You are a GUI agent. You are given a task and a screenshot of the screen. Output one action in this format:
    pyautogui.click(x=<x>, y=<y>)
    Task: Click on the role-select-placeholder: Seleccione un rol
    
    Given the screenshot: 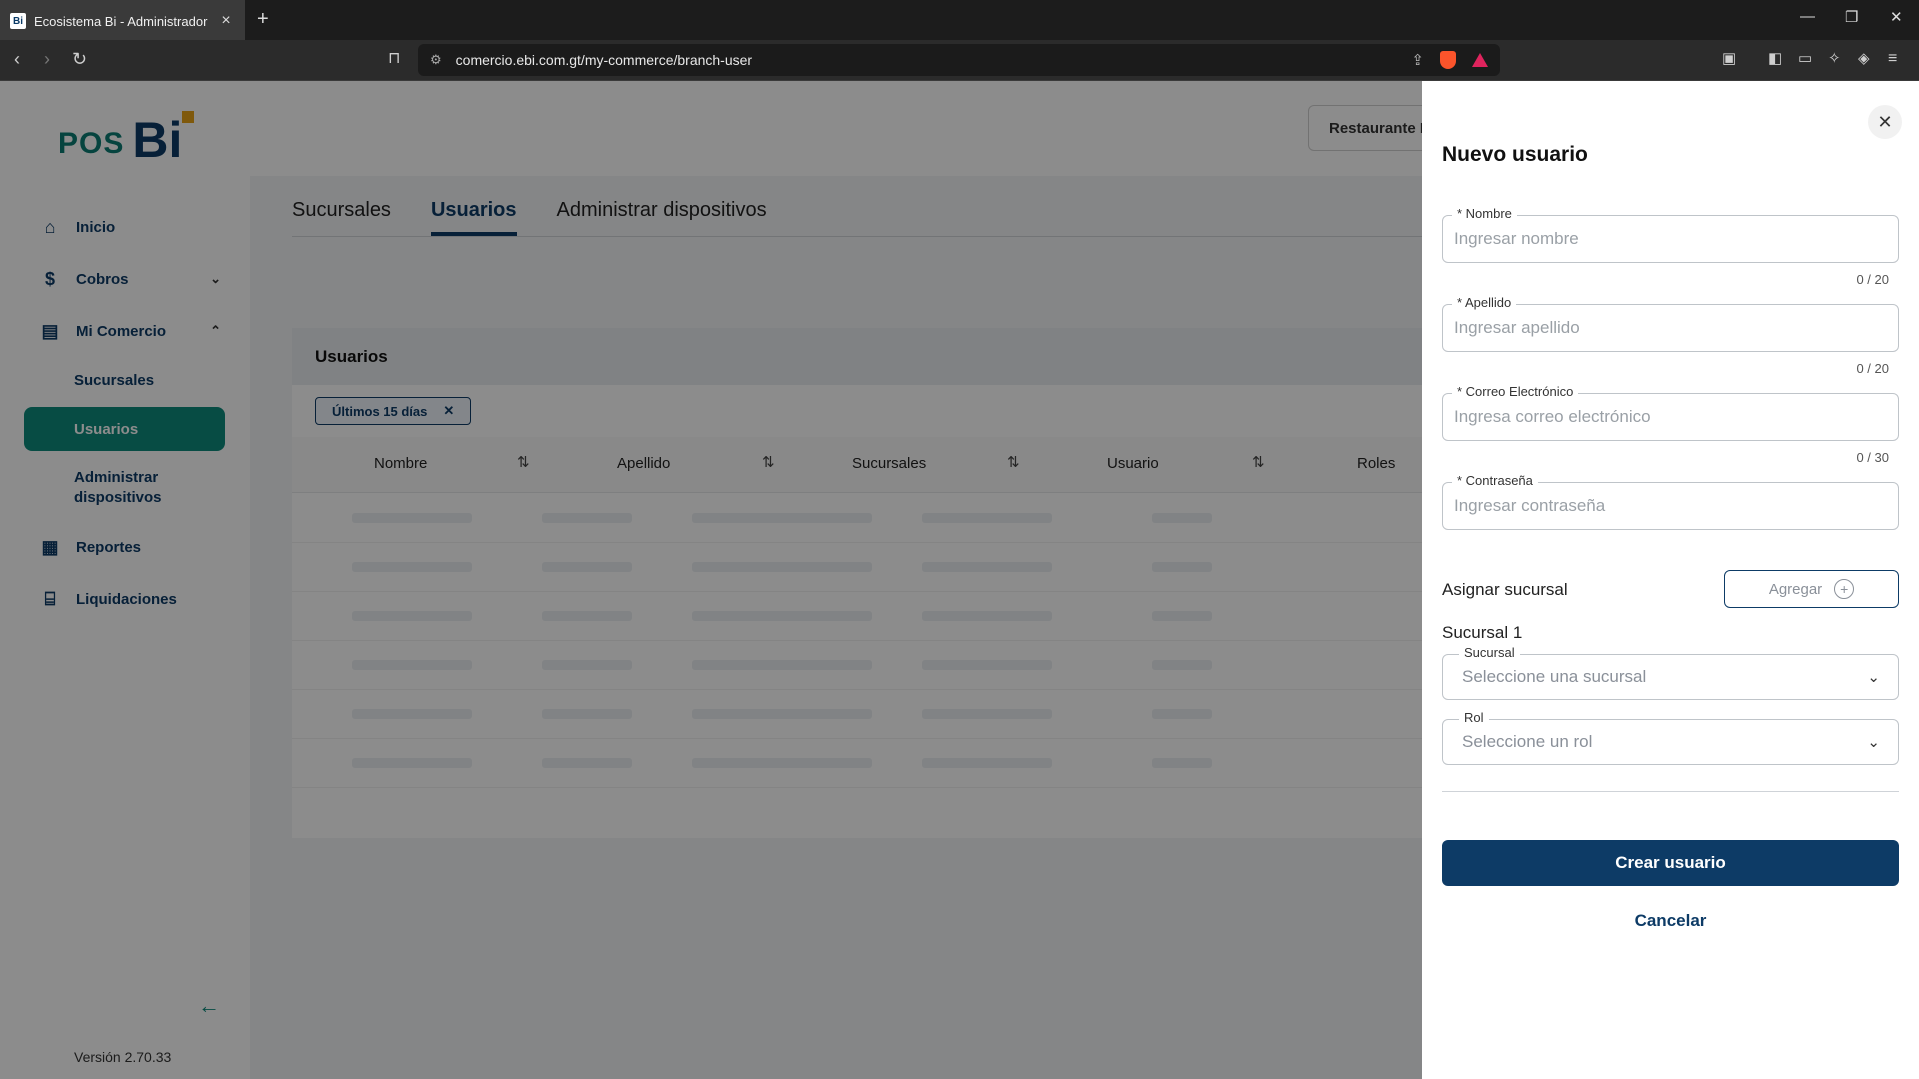 What is the action you would take?
    pyautogui.click(x=1527, y=741)
    